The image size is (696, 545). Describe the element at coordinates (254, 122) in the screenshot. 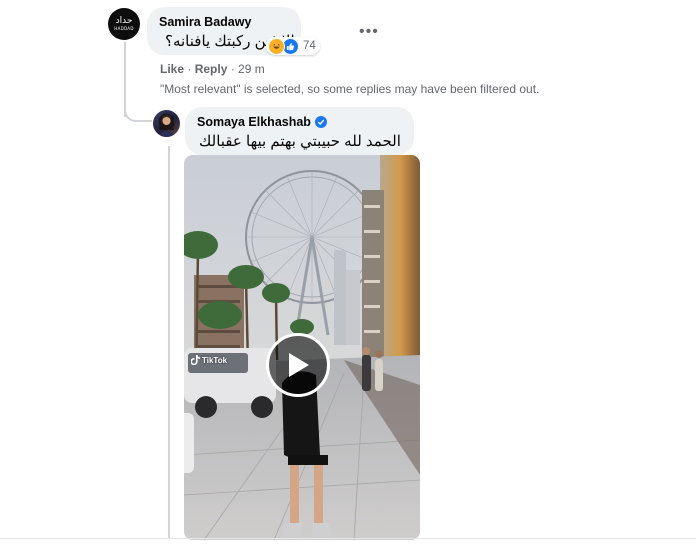

I see `reply-author: Somaya Elkhashab` at that location.